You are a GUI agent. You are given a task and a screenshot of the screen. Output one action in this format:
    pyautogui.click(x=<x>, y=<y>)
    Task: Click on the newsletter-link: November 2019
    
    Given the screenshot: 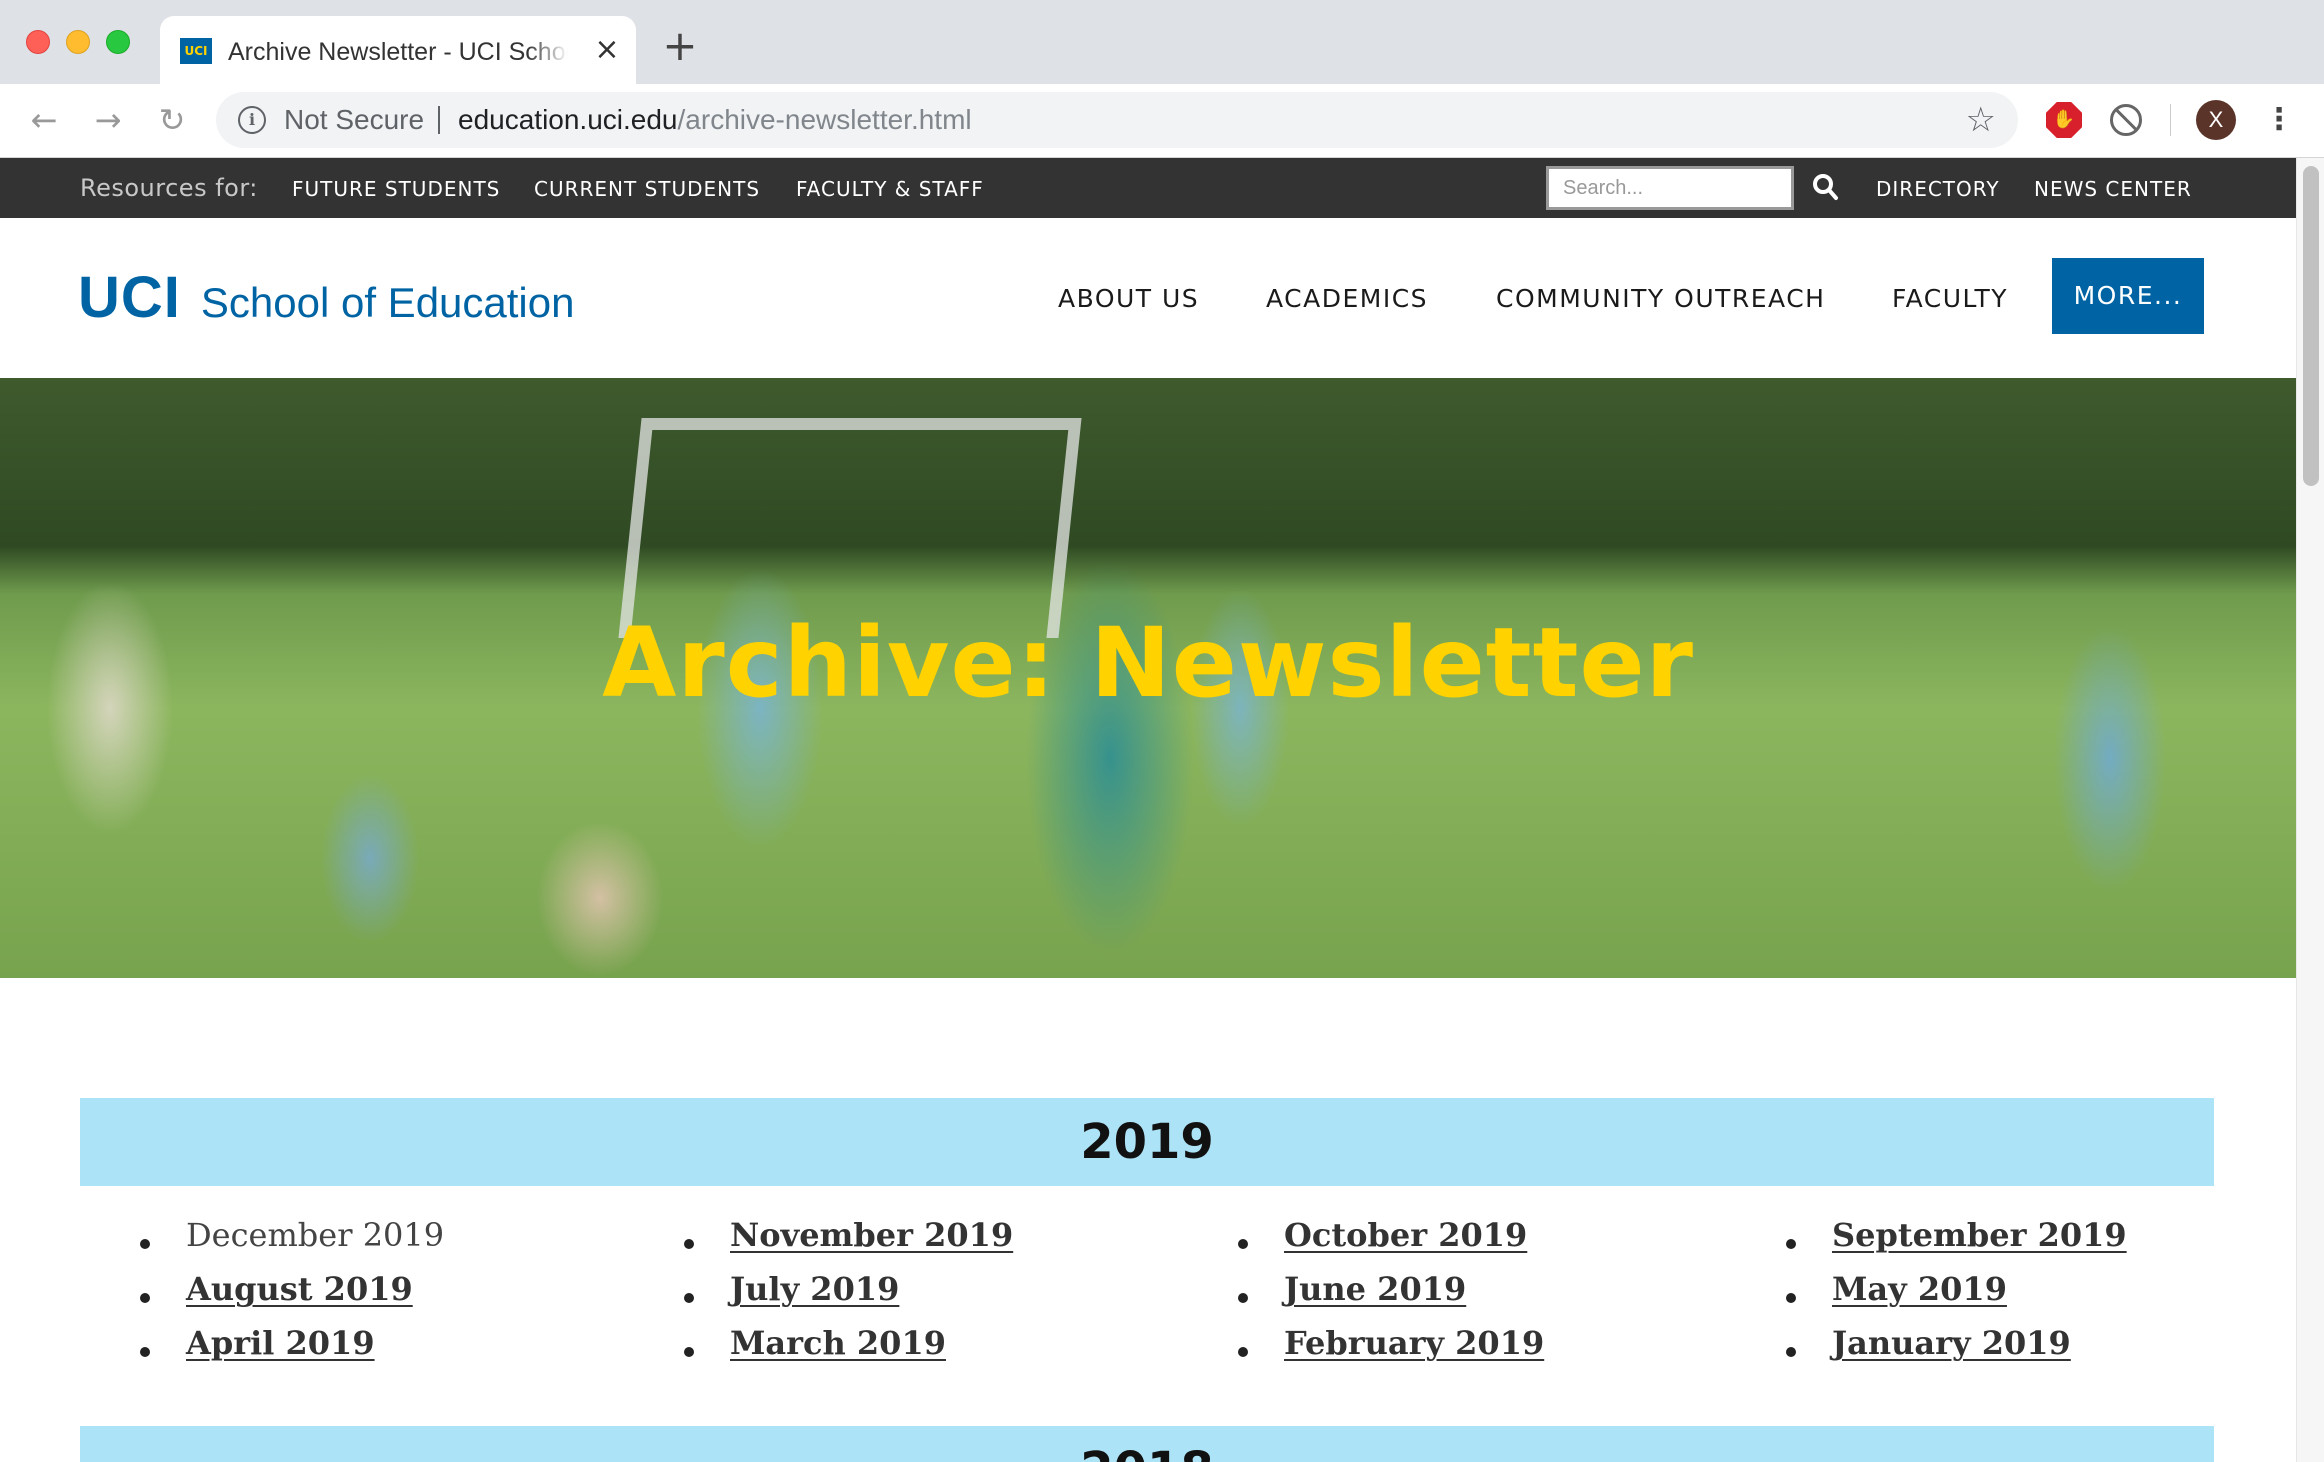 What is the action you would take?
    pyautogui.click(x=871, y=1235)
    